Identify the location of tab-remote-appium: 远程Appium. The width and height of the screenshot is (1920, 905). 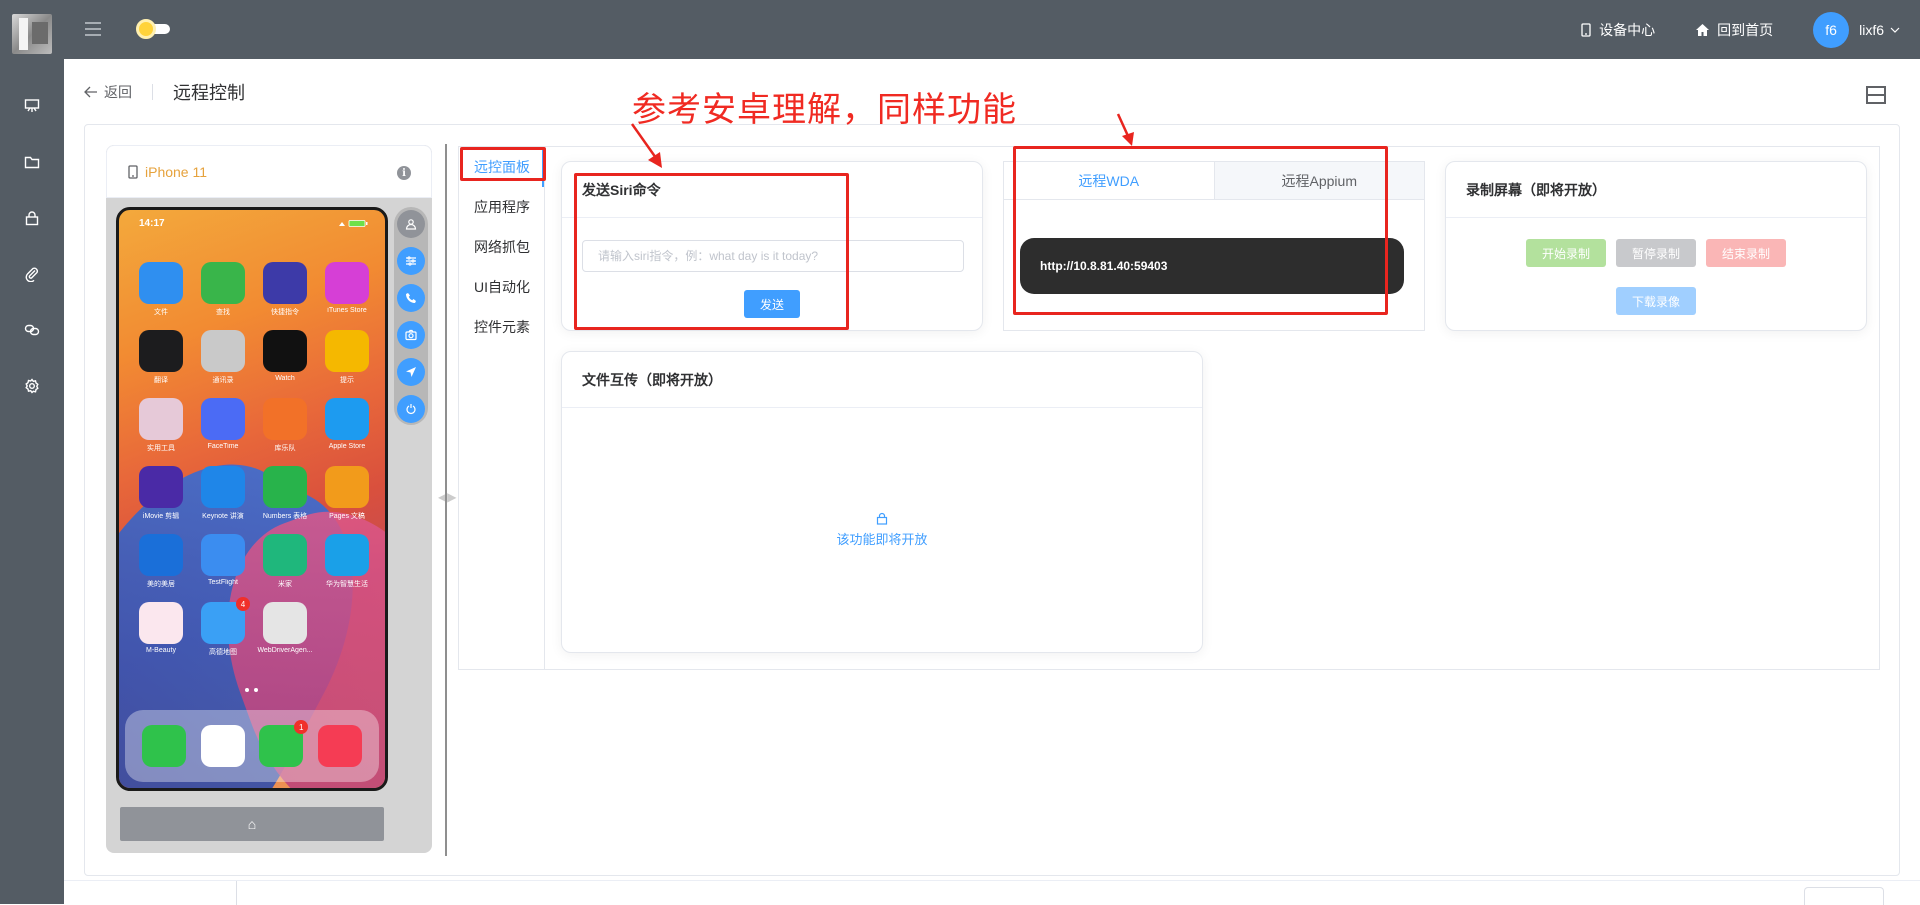
(1320, 180).